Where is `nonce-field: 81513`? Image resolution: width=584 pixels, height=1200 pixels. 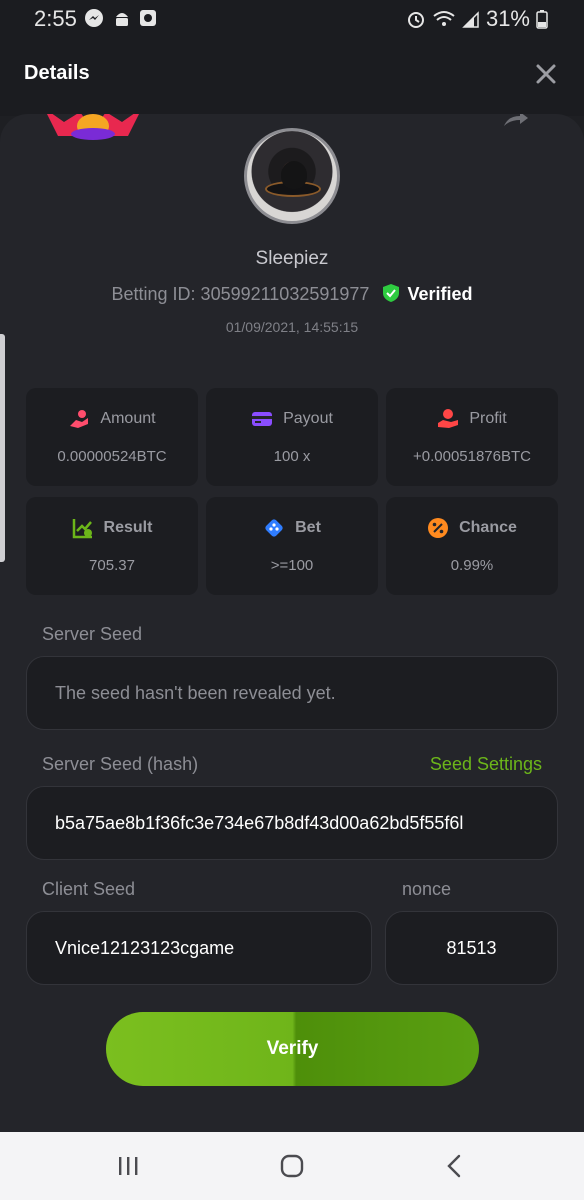
nonce-field: 81513 is located at coordinates (471, 948).